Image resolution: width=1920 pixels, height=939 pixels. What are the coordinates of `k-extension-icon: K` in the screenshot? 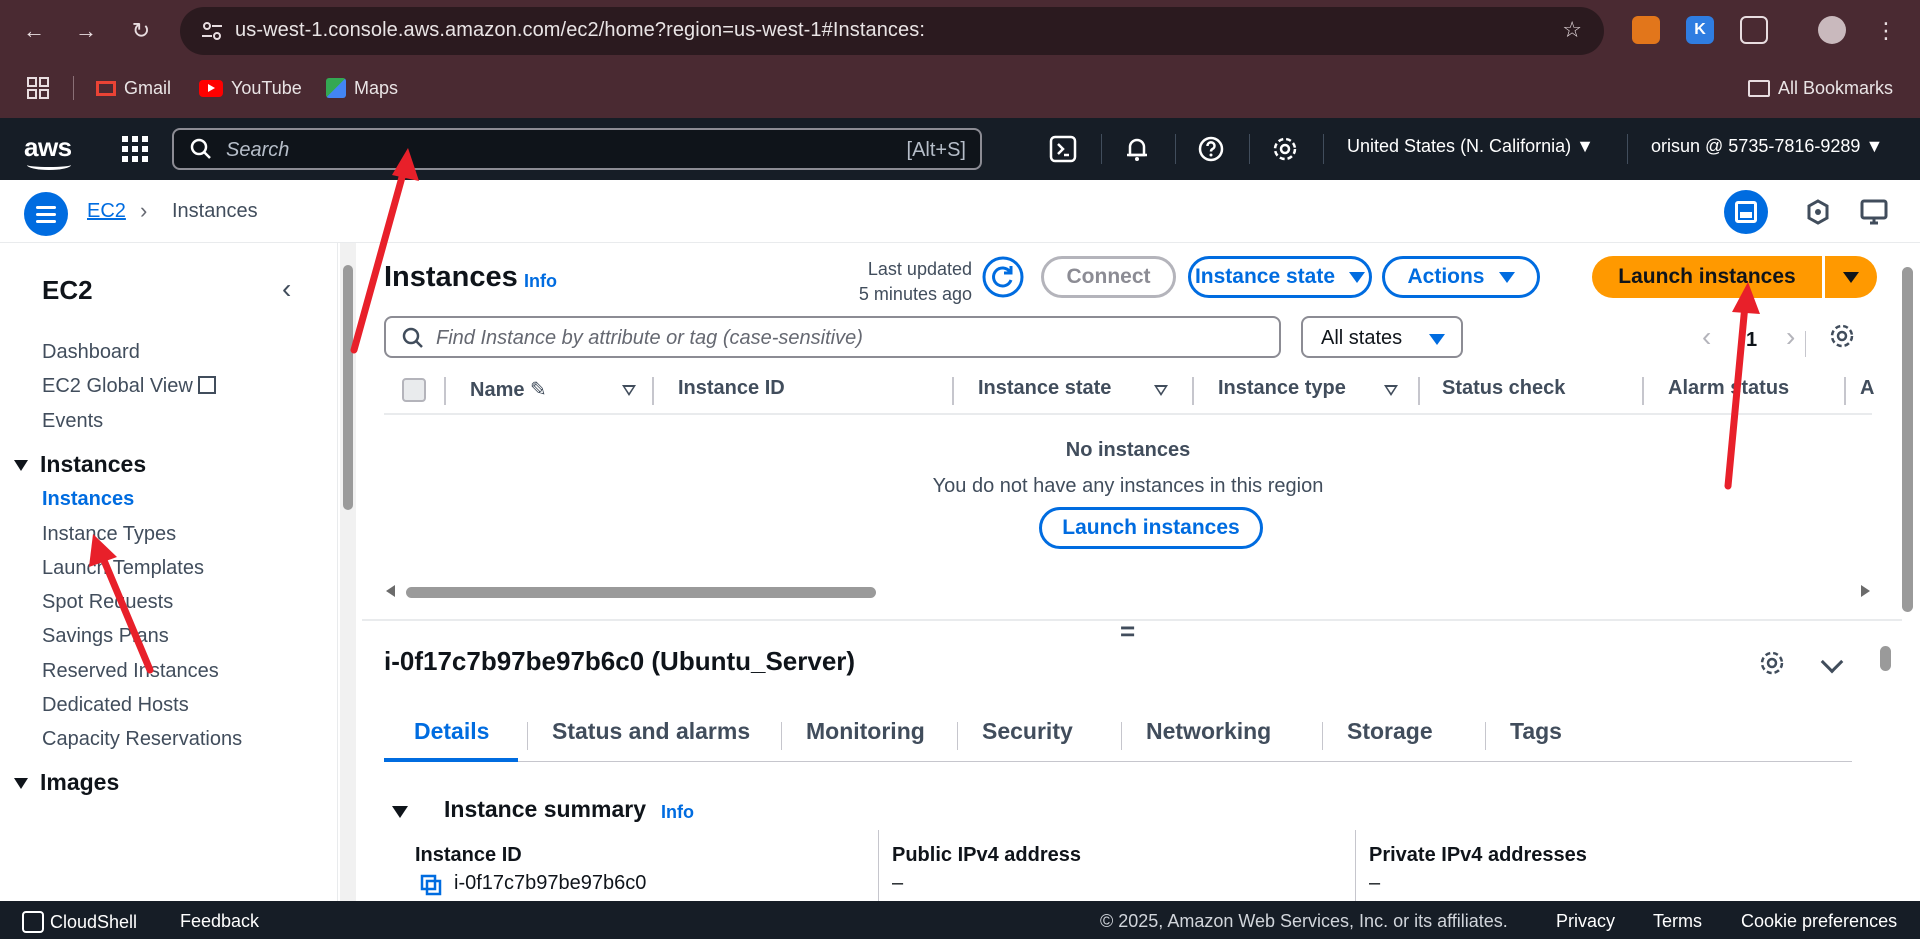 It's located at (1700, 30).